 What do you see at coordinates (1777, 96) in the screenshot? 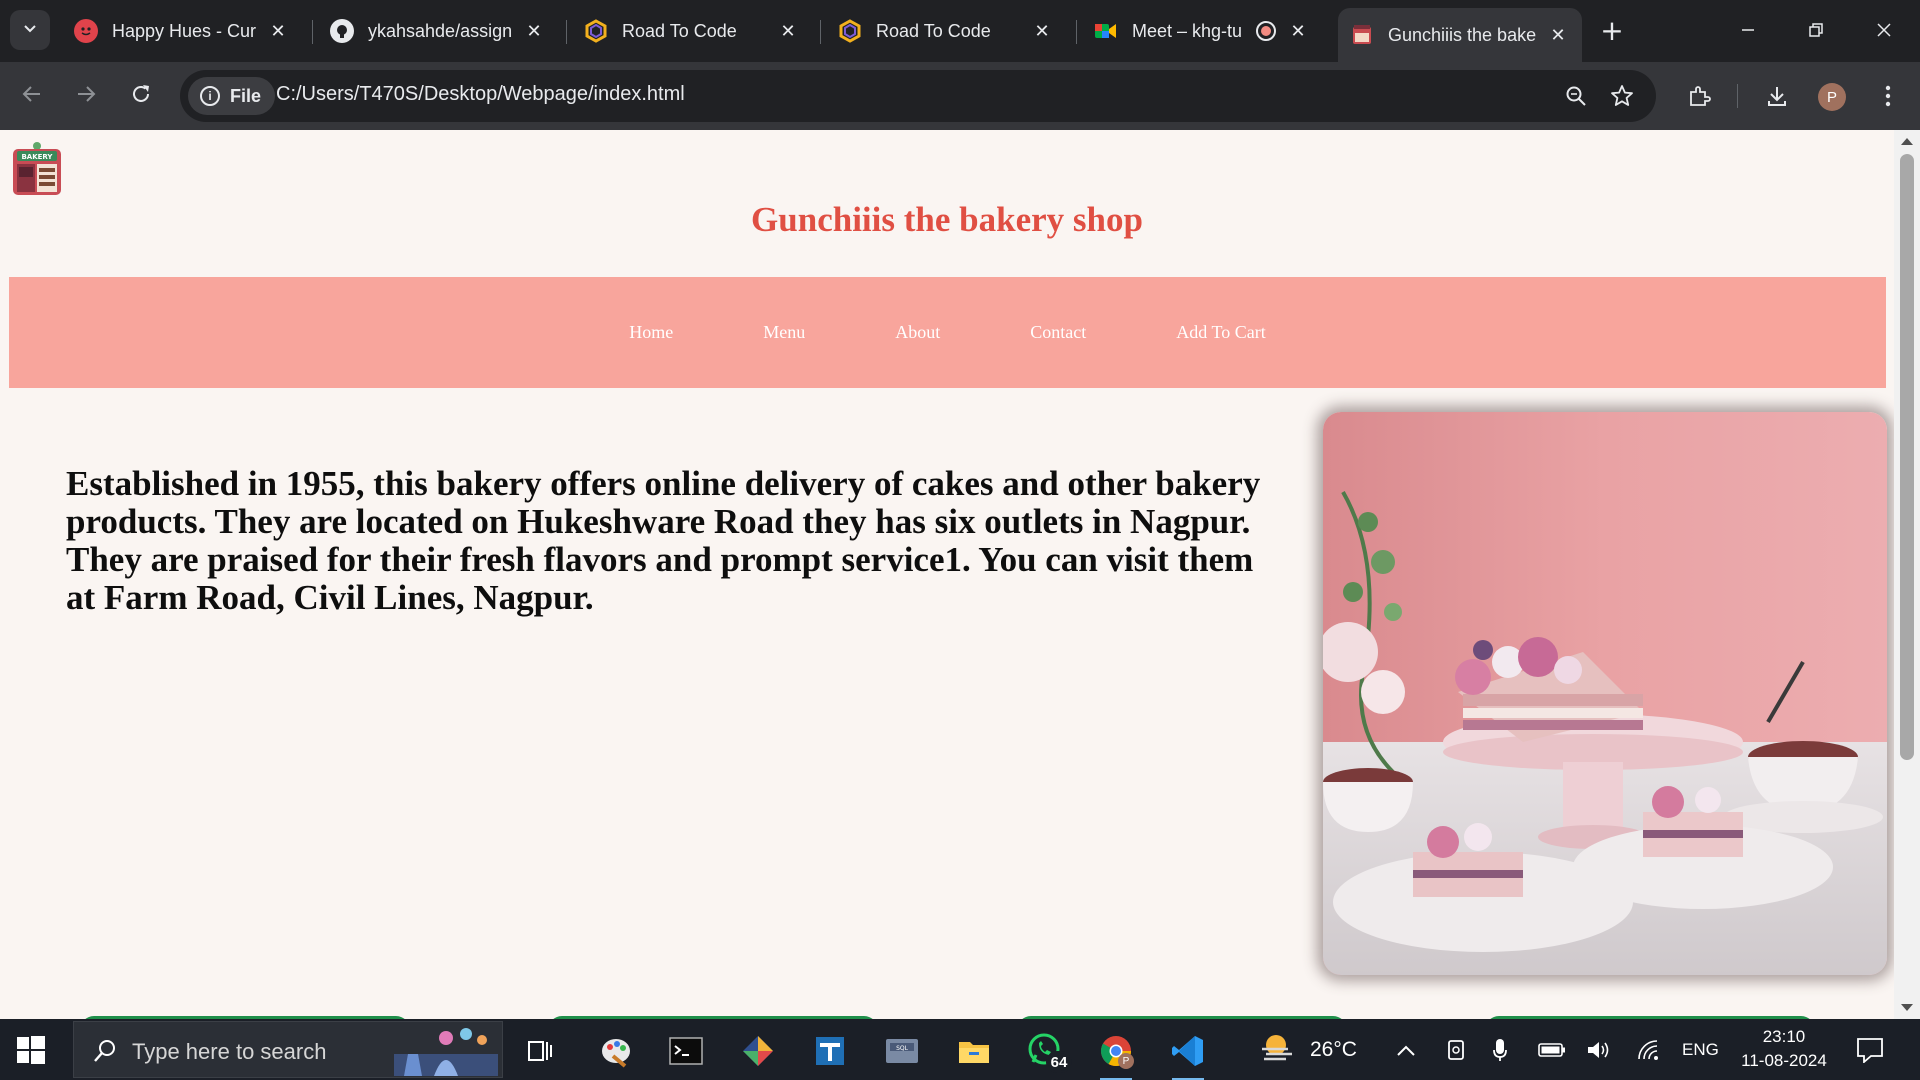
I see `download-icon` at bounding box center [1777, 96].